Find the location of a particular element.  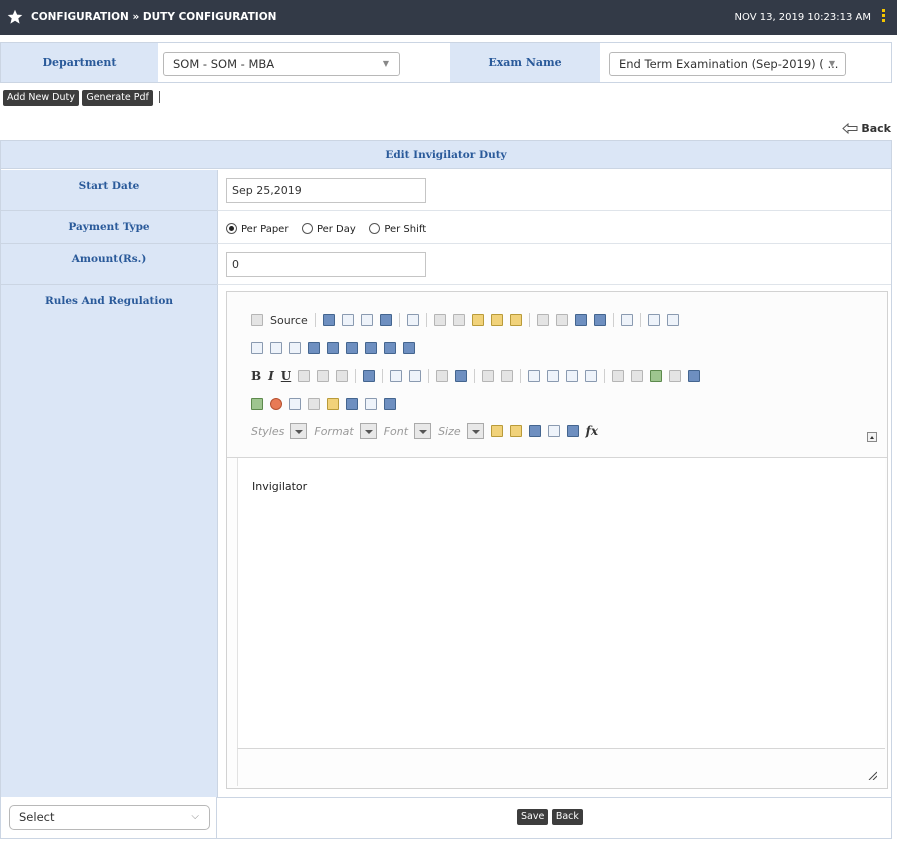

size-combo: Size is located at coordinates (461, 431).